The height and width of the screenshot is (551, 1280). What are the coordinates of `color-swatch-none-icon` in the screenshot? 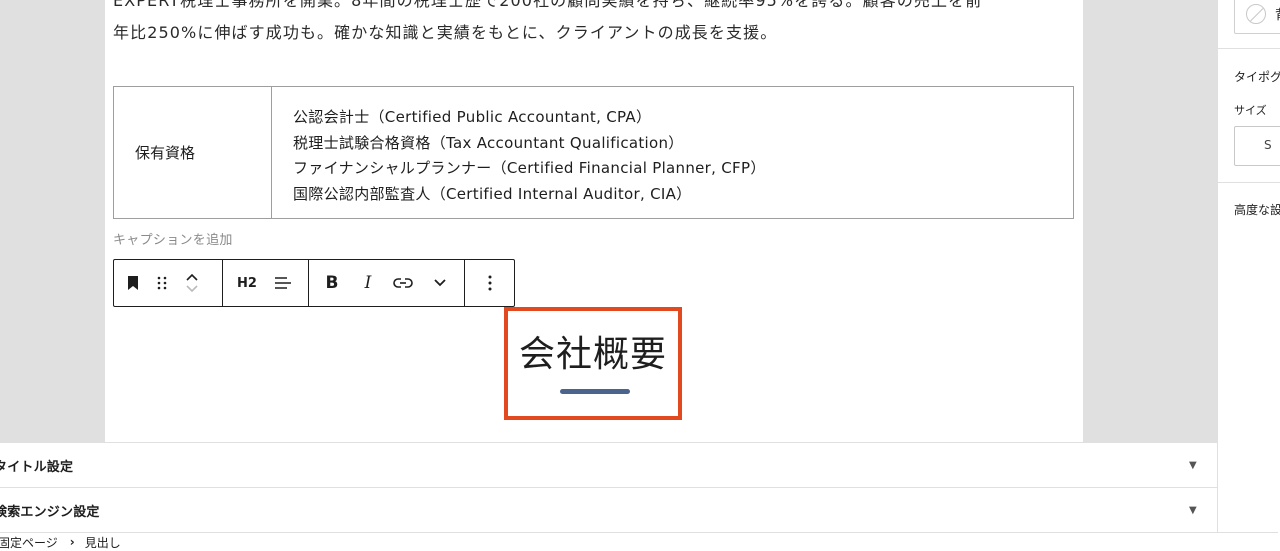 It's located at (1256, 14).